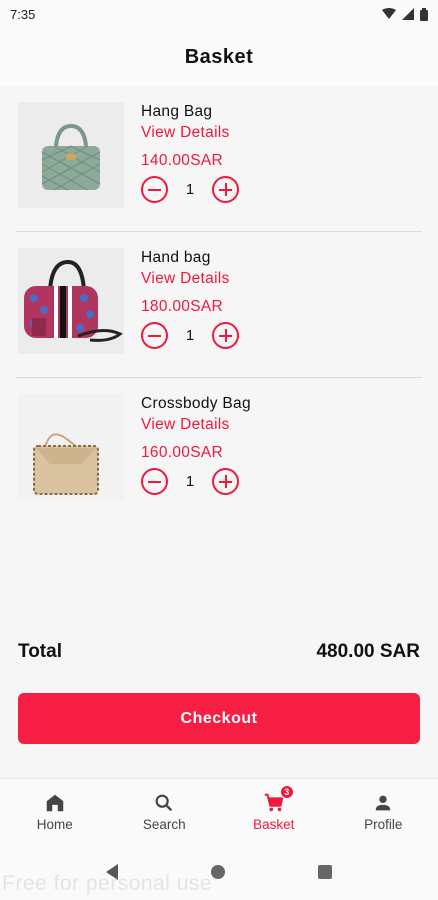 This screenshot has width=438, height=900. What do you see at coordinates (324, 872) in the screenshot?
I see `recents-icon` at bounding box center [324, 872].